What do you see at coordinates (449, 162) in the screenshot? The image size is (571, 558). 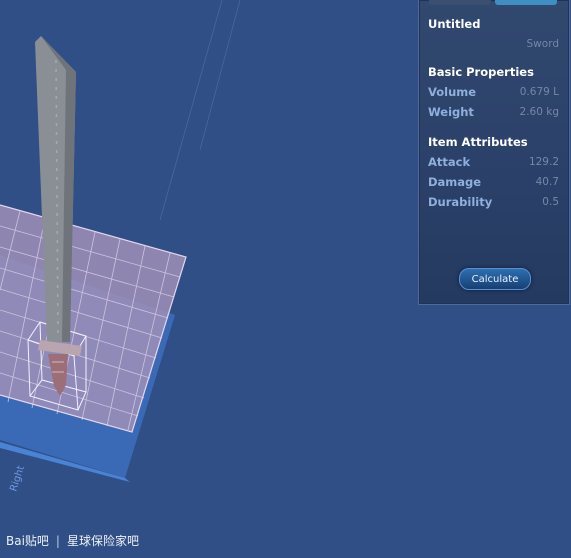 I see `attack-label: Attack` at bounding box center [449, 162].